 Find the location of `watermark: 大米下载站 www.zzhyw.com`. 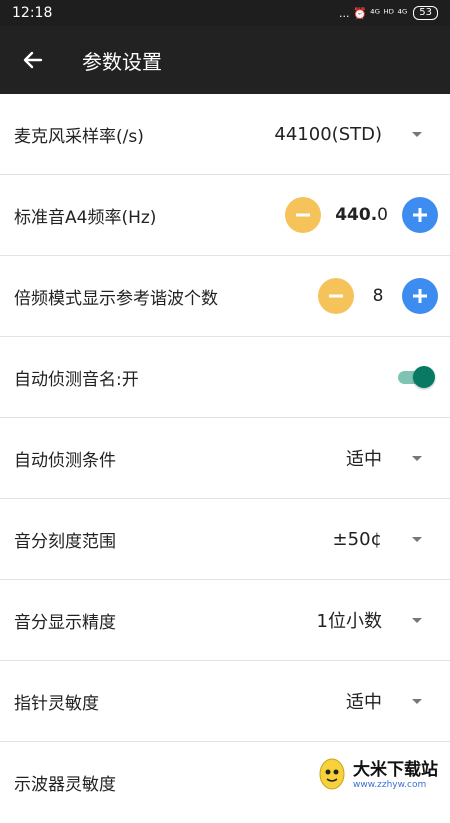

watermark: 大米下载站 www.zzhyw.com is located at coordinates (377, 772).